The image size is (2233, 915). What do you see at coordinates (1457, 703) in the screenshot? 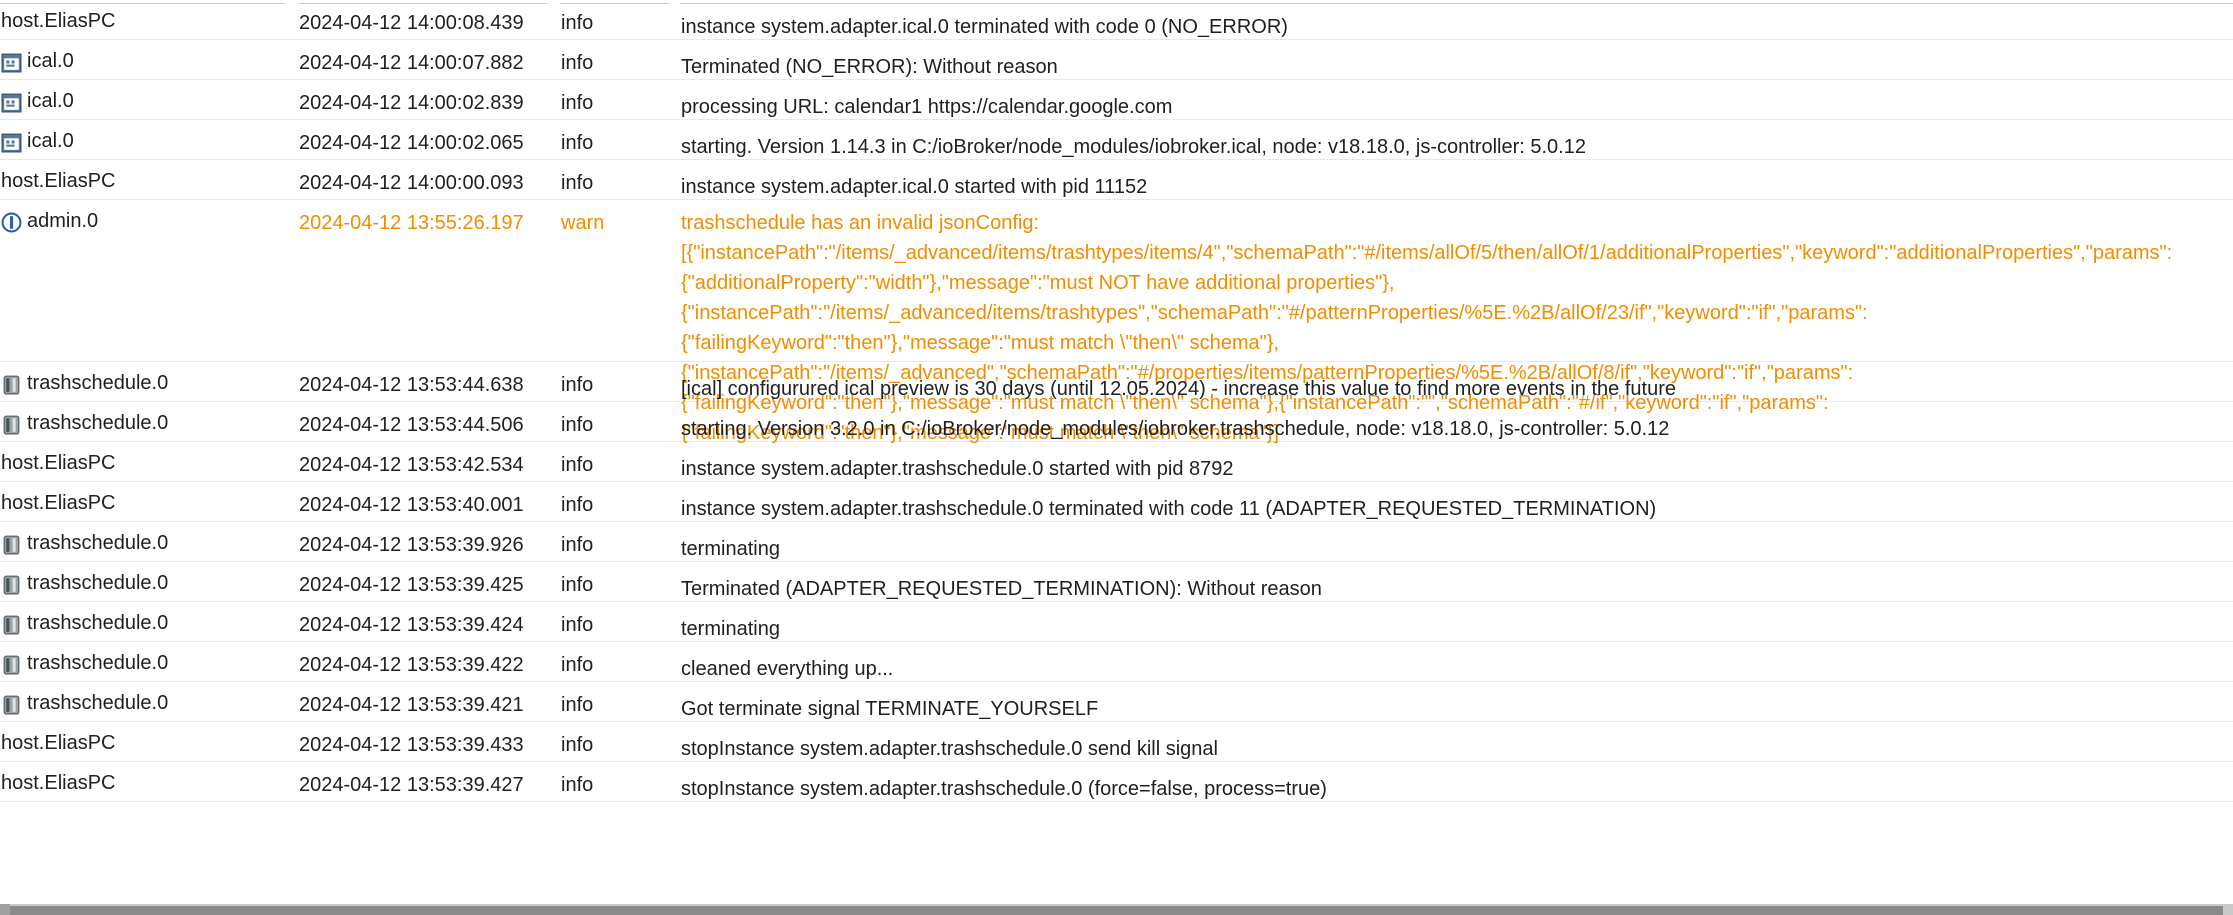
I see `log-message: Got terminate signal TERMINATE_YOURSELF` at bounding box center [1457, 703].